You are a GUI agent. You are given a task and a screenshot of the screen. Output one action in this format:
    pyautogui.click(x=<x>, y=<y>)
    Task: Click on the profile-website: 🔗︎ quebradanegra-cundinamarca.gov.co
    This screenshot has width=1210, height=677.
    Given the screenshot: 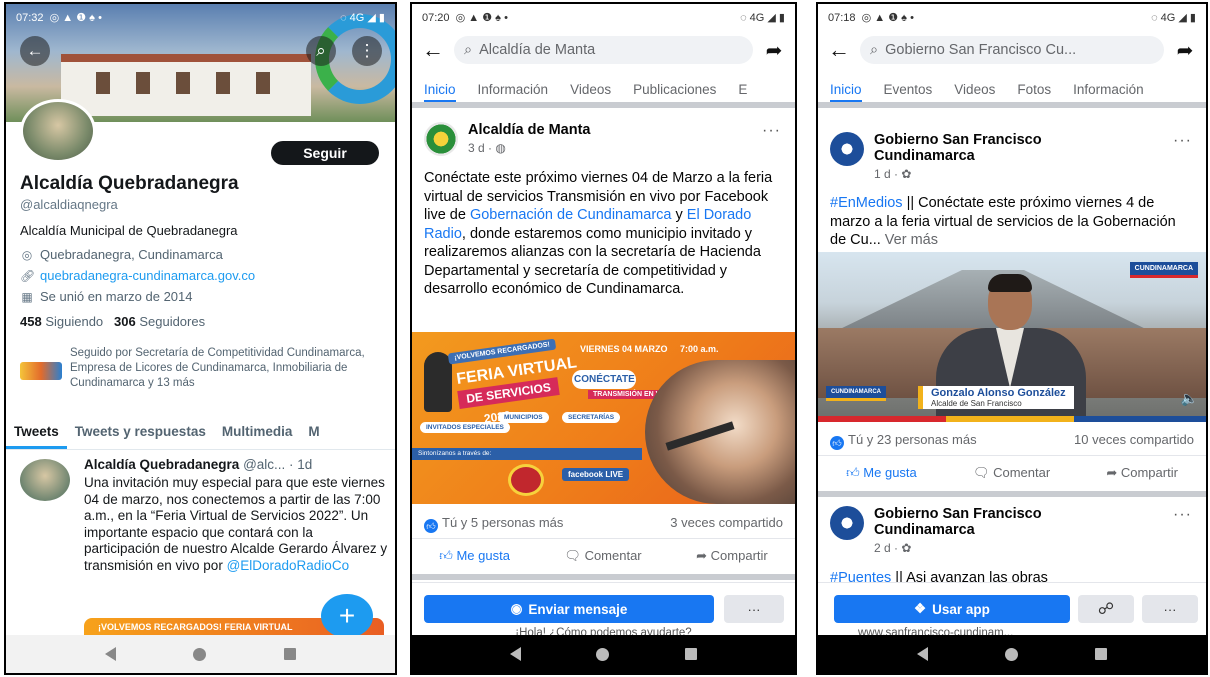 What is the action you would take?
    pyautogui.click(x=137, y=275)
    